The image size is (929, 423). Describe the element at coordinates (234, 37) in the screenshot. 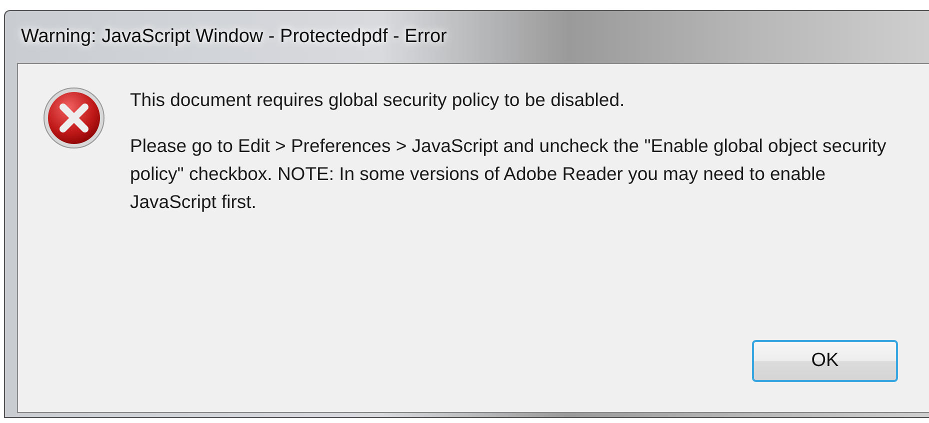

I see `window-title: Warning: JavaScript Window - Protectedpdf - Error` at that location.